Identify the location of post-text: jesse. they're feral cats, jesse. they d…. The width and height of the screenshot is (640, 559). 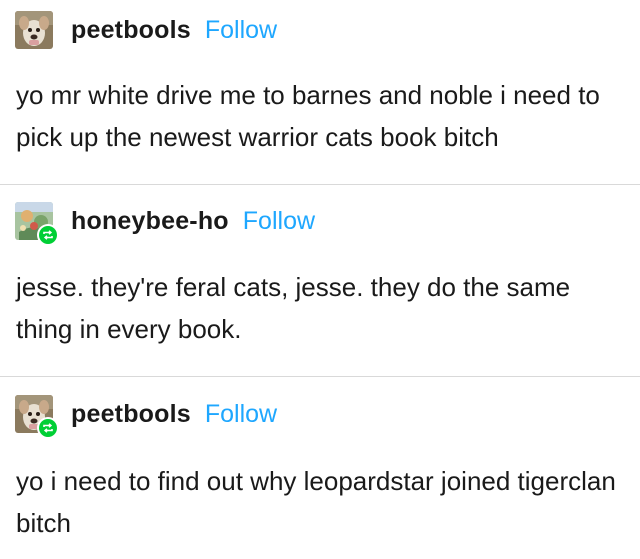
(293, 308).